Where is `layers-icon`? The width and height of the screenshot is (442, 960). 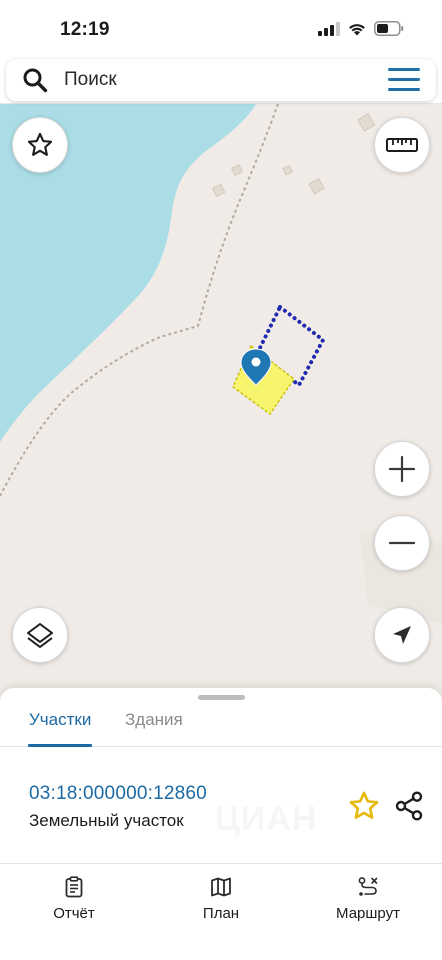
layers-icon is located at coordinates (40, 635).